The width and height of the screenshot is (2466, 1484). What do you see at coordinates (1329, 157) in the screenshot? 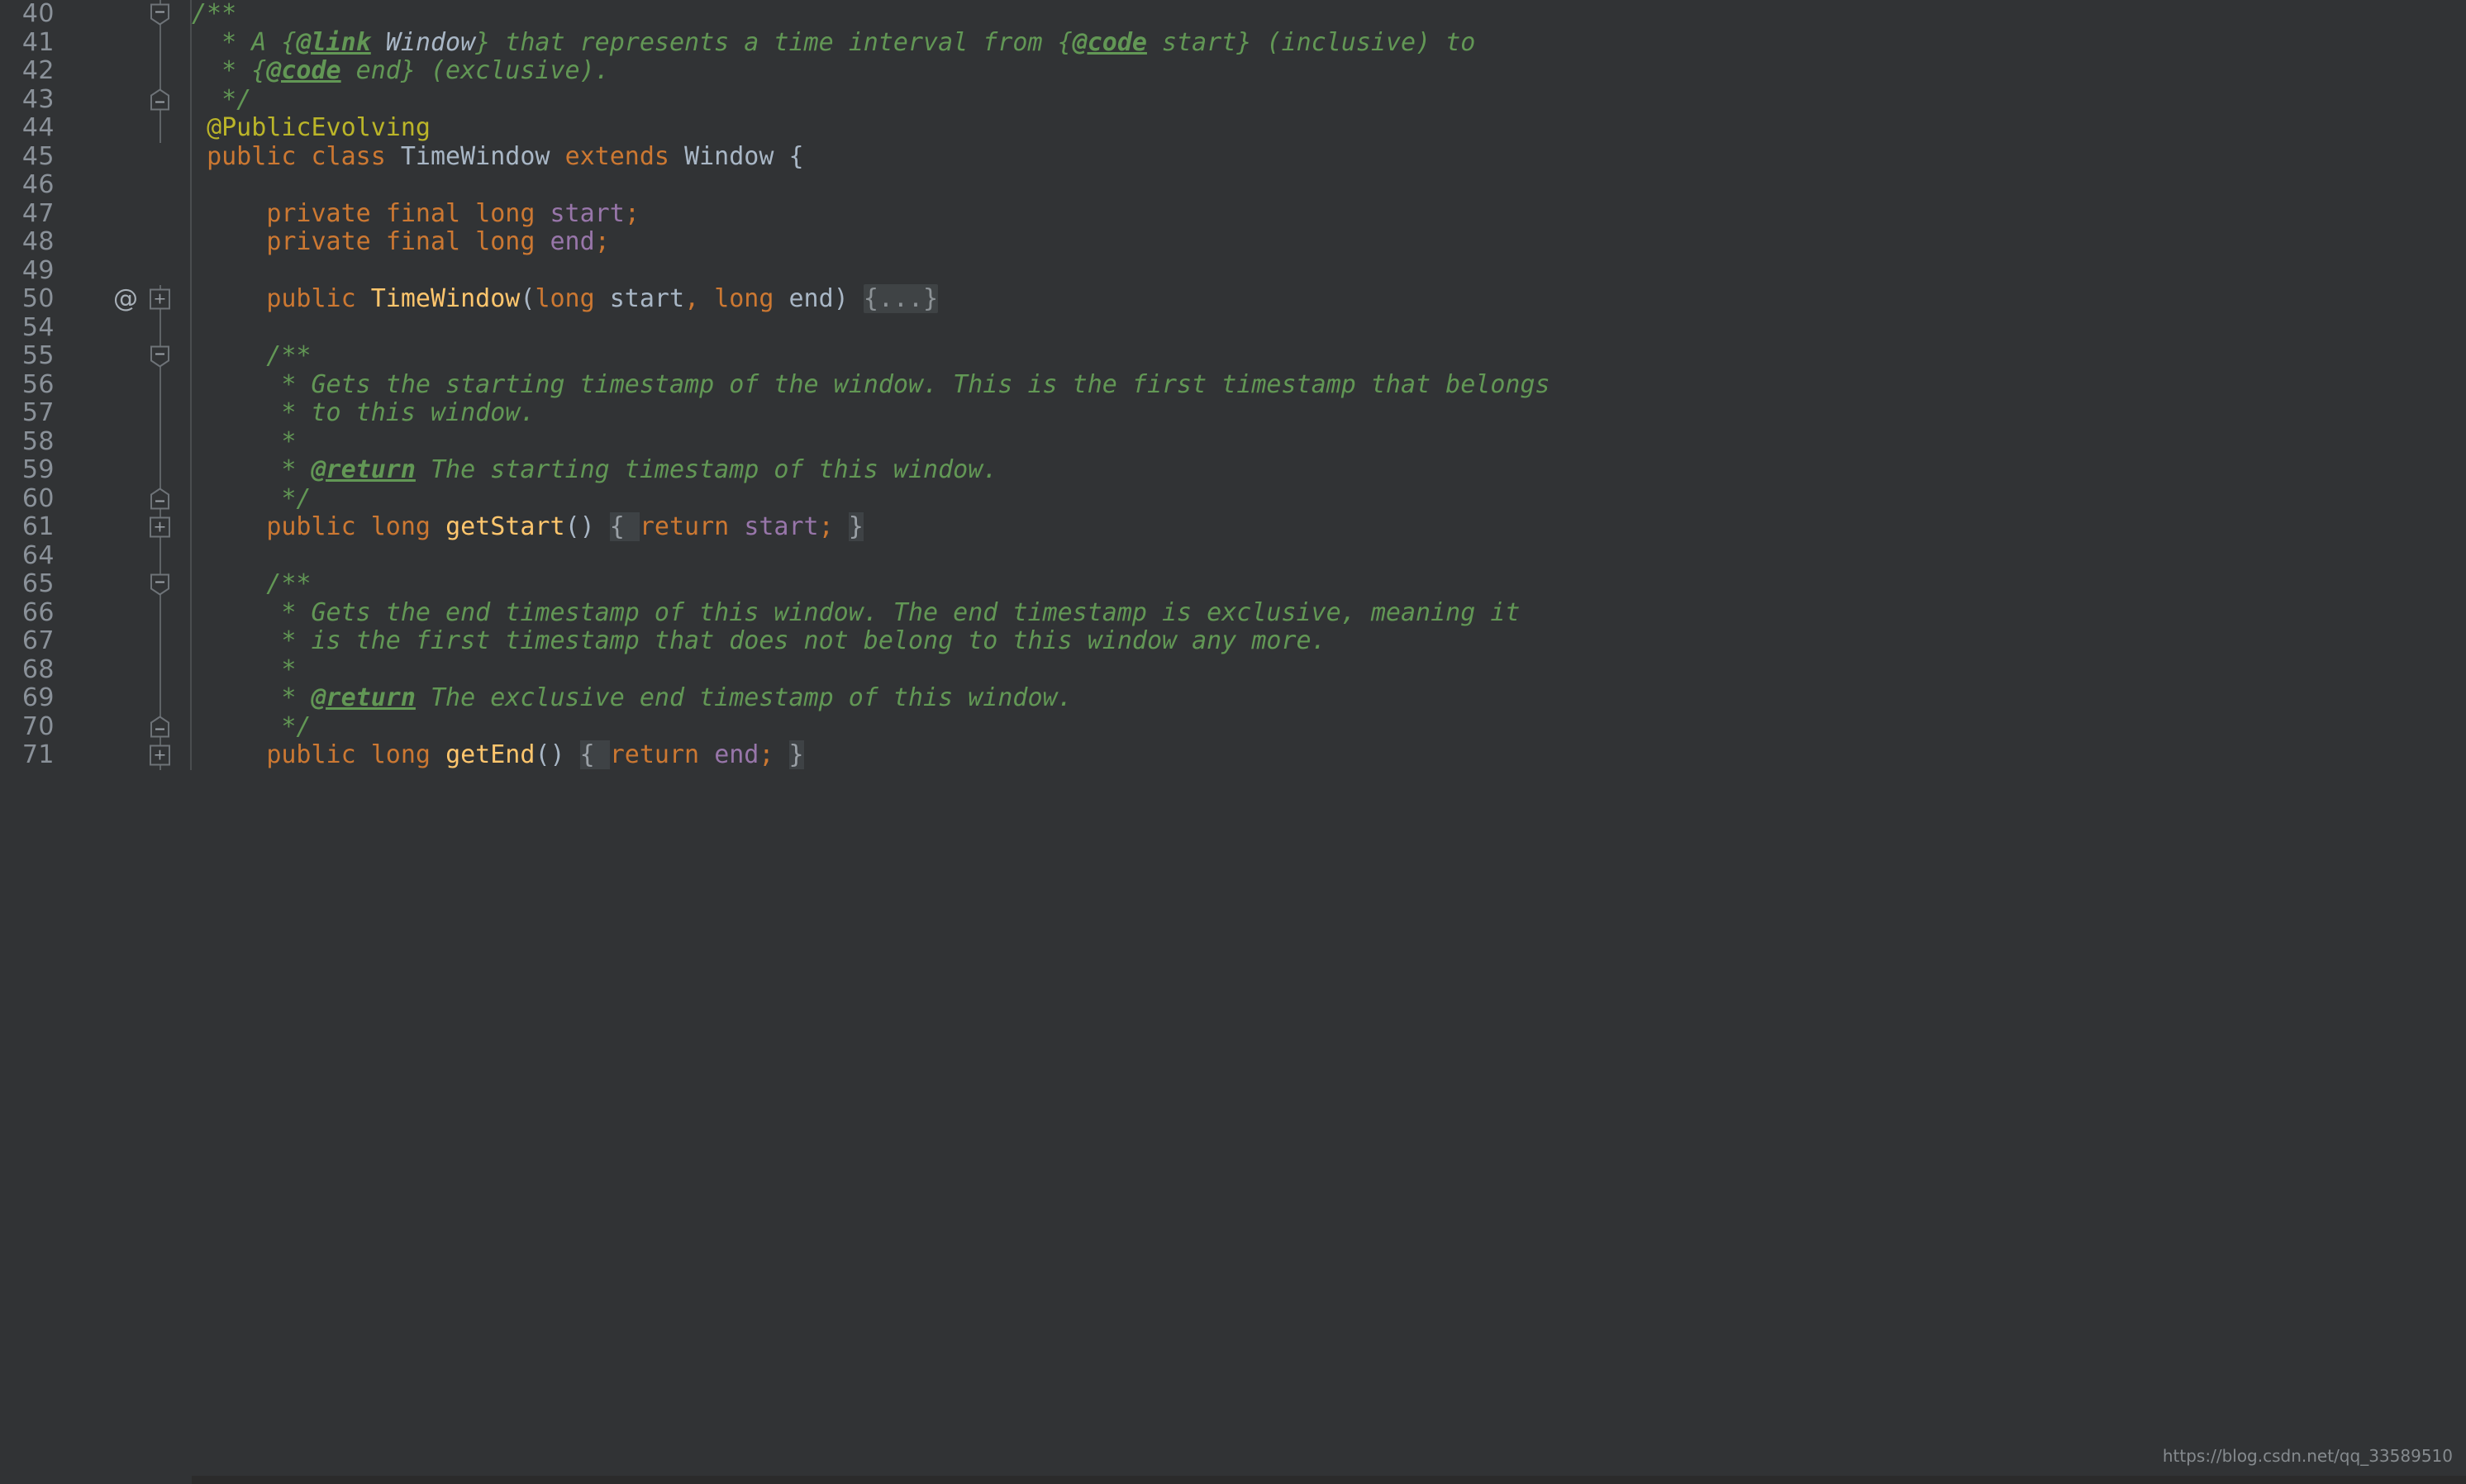
I see `code-line-text: public class TimeWindow extends Window {` at bounding box center [1329, 157].